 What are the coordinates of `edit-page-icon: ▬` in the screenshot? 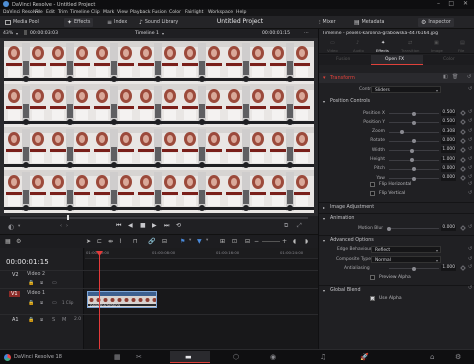 It's located at (188, 357).